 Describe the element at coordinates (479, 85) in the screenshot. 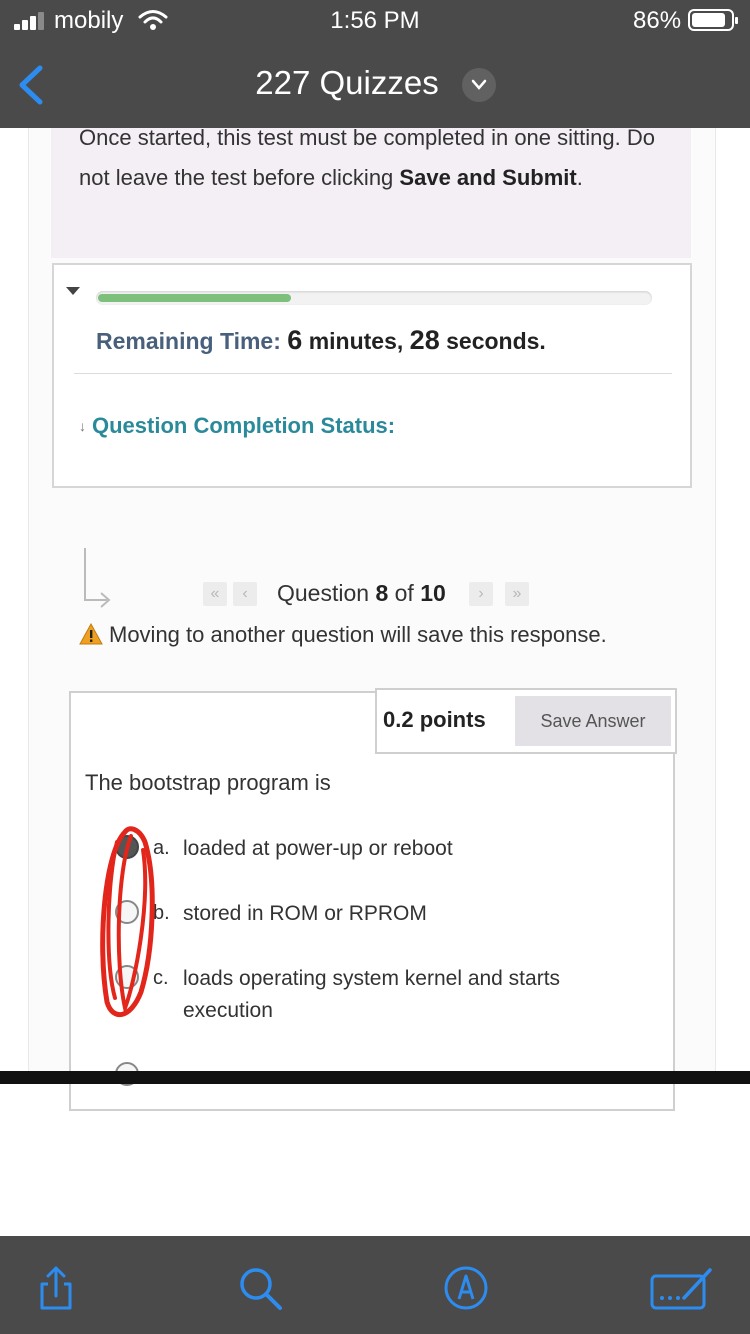

I see `chevron-down-icon` at that location.